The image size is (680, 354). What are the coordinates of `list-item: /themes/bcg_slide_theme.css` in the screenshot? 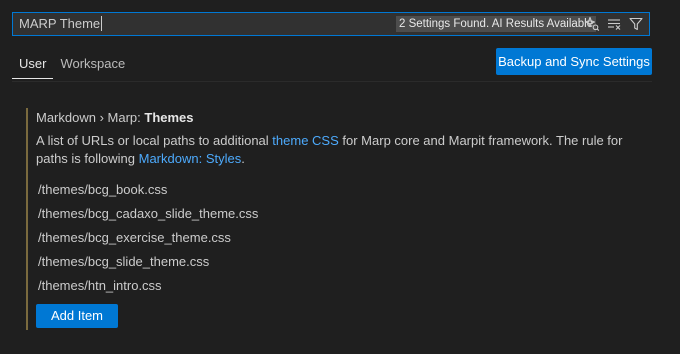 It's located at (148, 262).